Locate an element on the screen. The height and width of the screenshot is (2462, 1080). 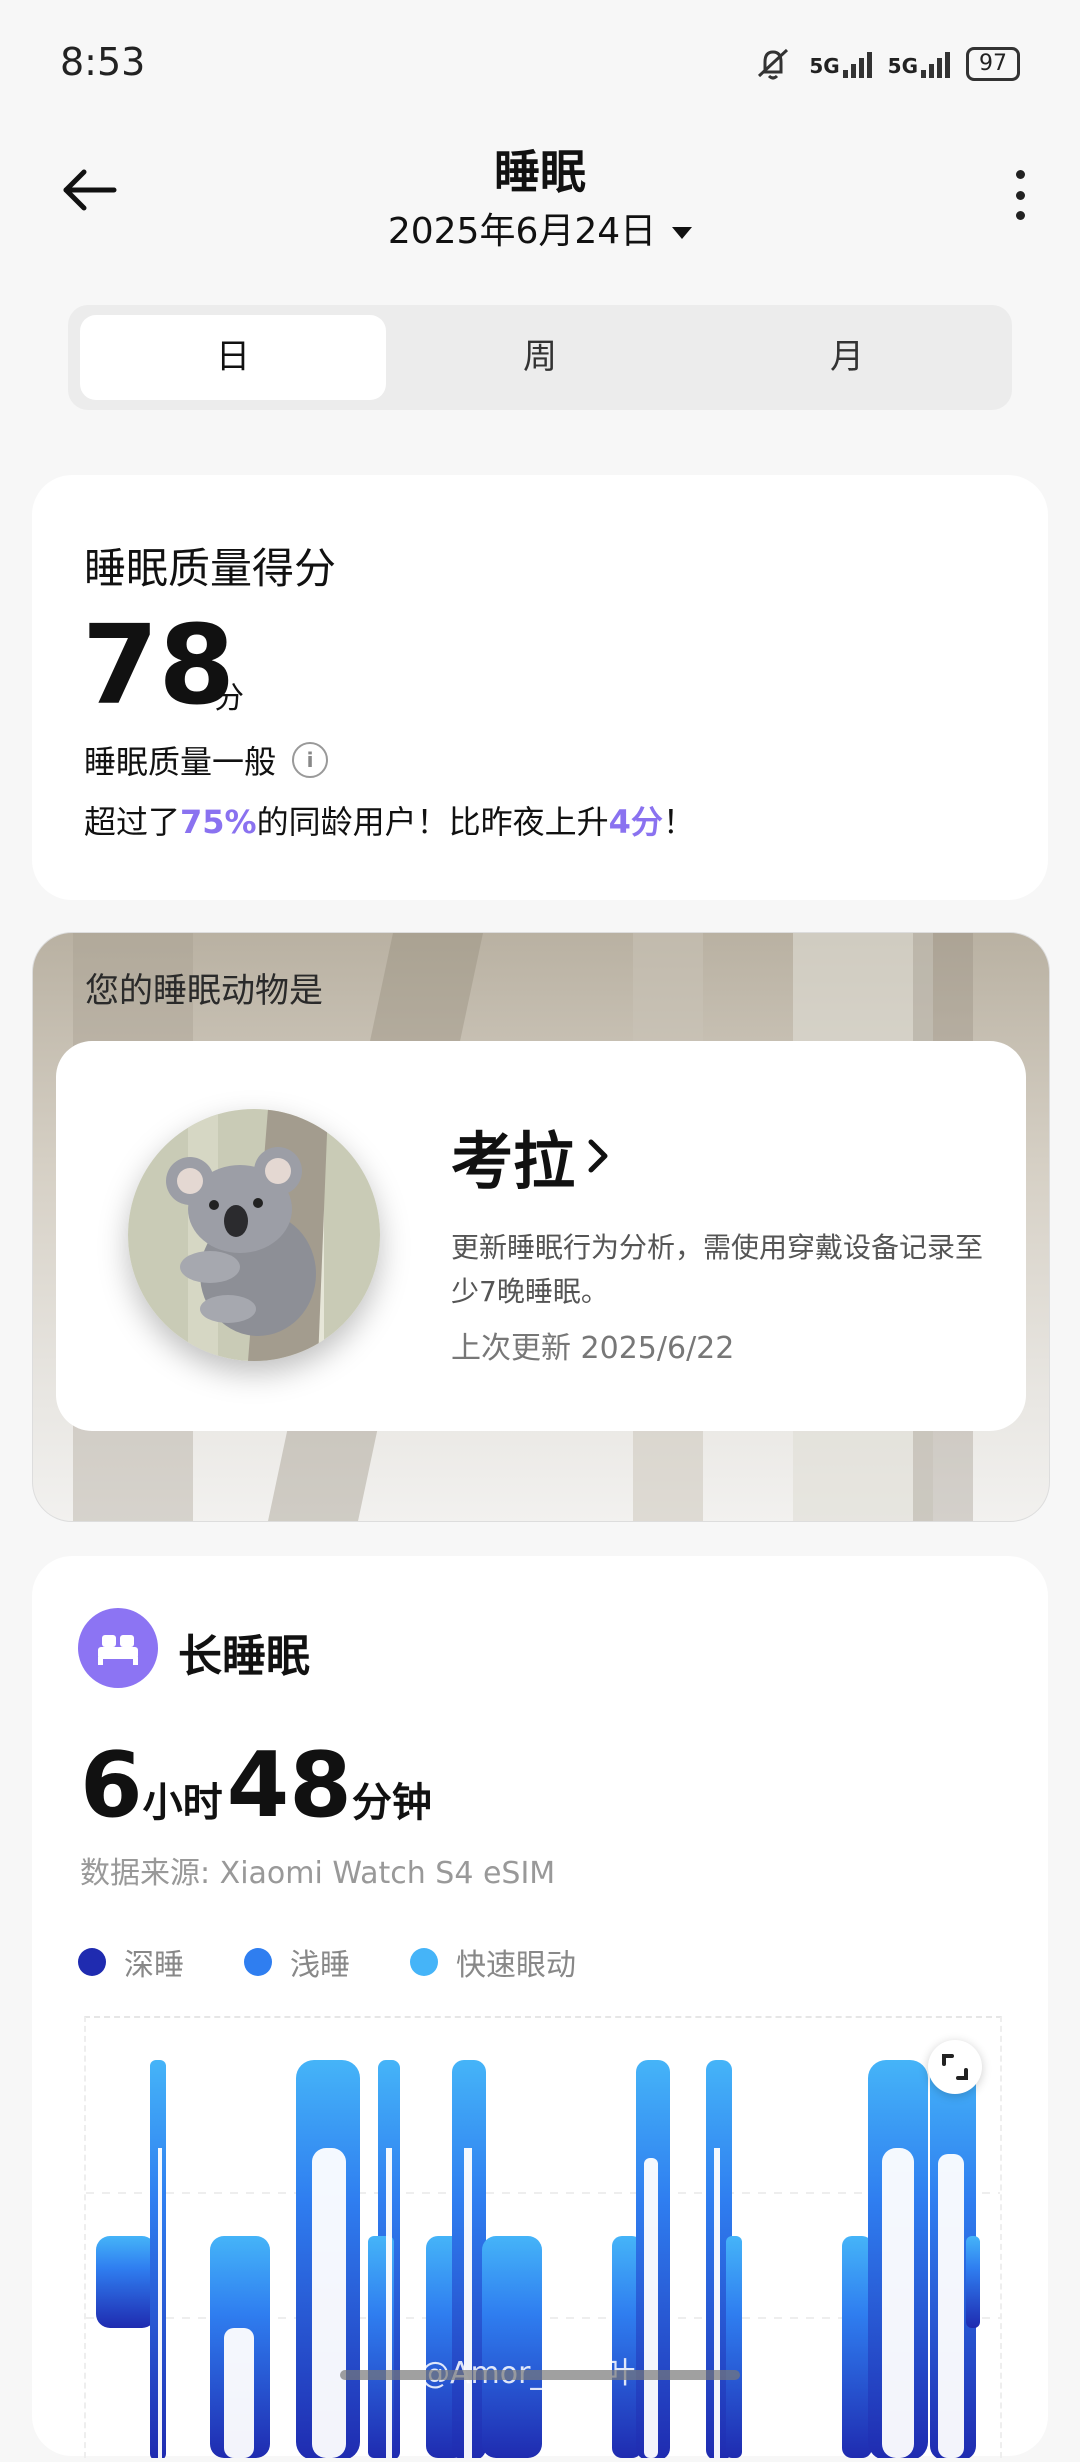
date-selector: 2025年6月24日 is located at coordinates (540, 228).